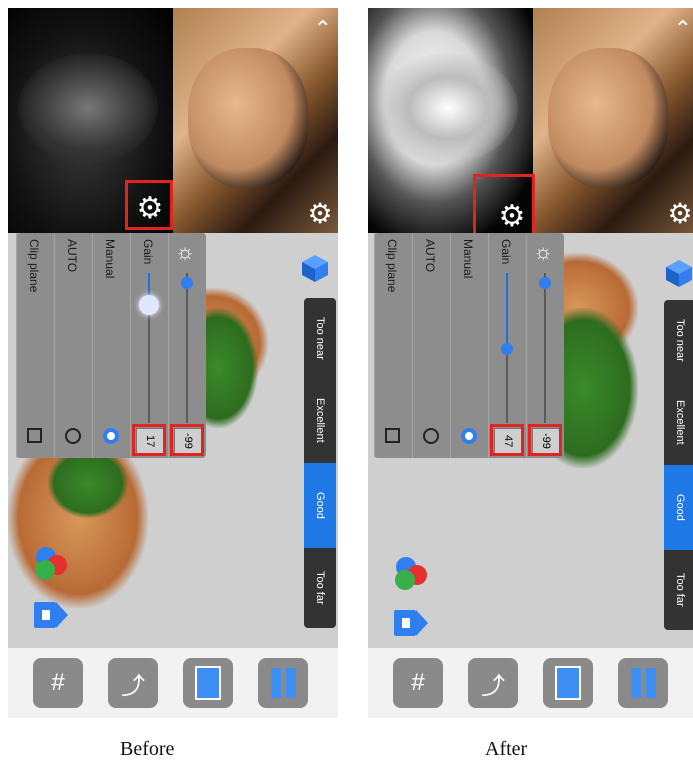 This screenshot has width=693, height=771. Describe the element at coordinates (148, 345) in the screenshot. I see `gain-row: Gain 17` at that location.